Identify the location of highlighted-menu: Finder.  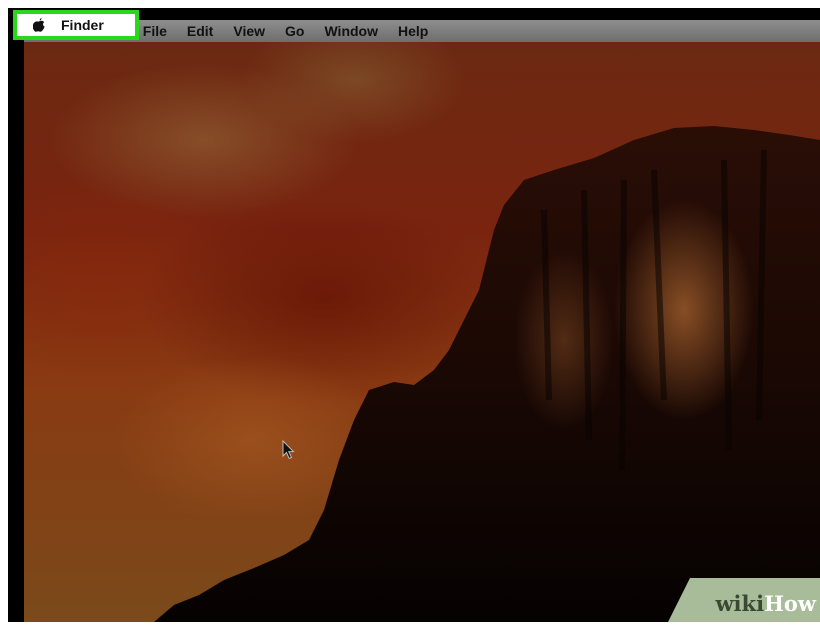
(76, 25).